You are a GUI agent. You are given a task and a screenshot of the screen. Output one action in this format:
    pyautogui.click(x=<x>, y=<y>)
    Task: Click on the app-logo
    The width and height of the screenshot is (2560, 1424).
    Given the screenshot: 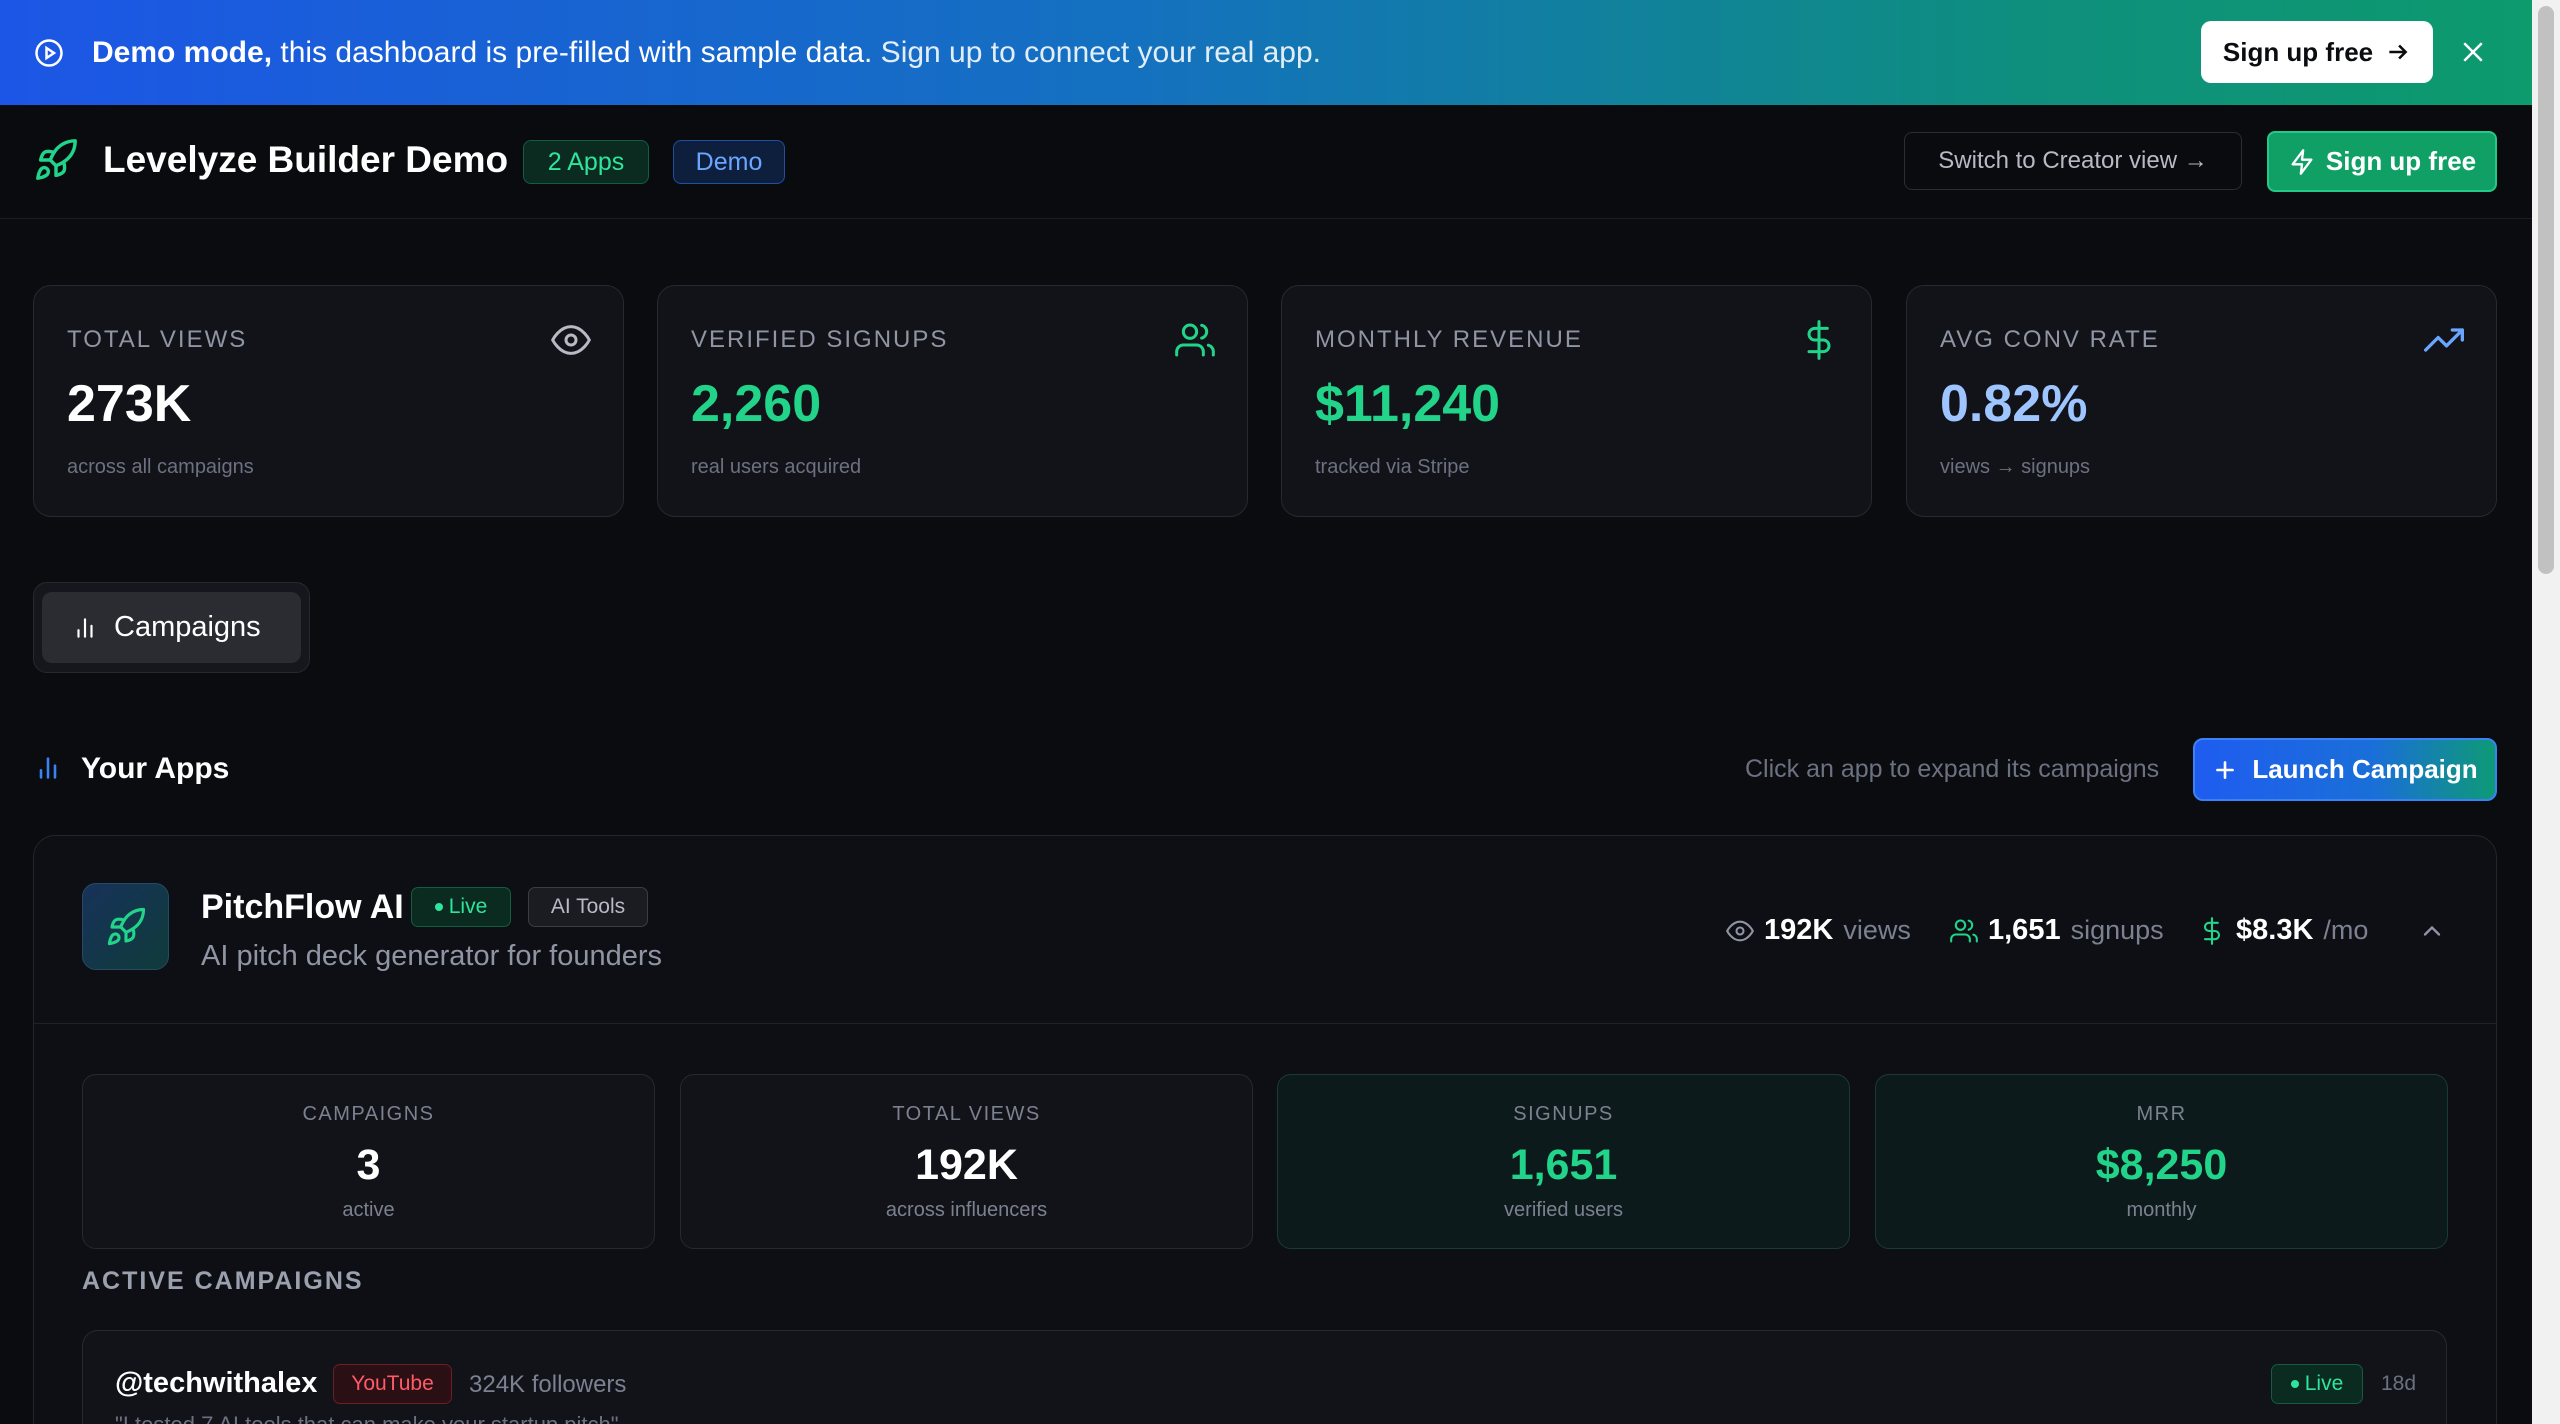 What is the action you would take?
    pyautogui.click(x=125, y=926)
    